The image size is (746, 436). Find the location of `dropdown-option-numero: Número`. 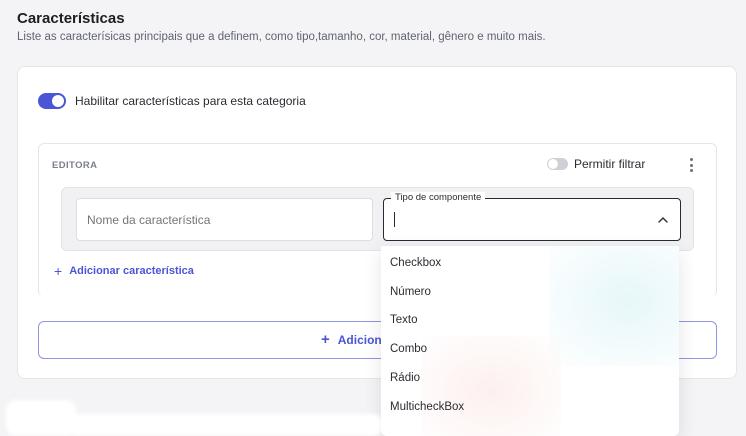

dropdown-option-numero: Número is located at coordinates (410, 292).